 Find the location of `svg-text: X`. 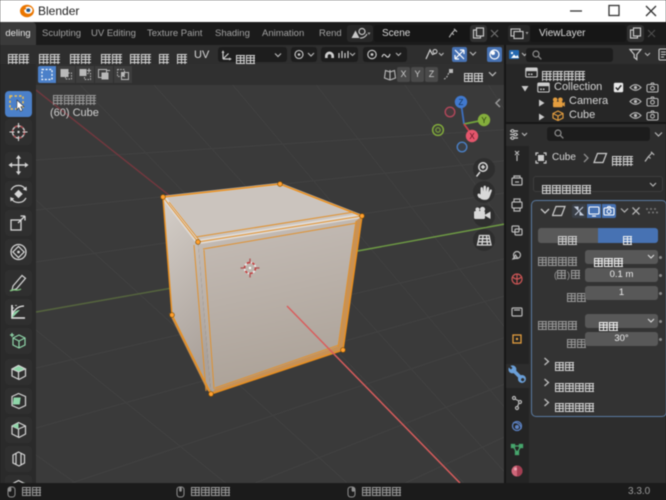

svg-text: X is located at coordinates (472, 136).